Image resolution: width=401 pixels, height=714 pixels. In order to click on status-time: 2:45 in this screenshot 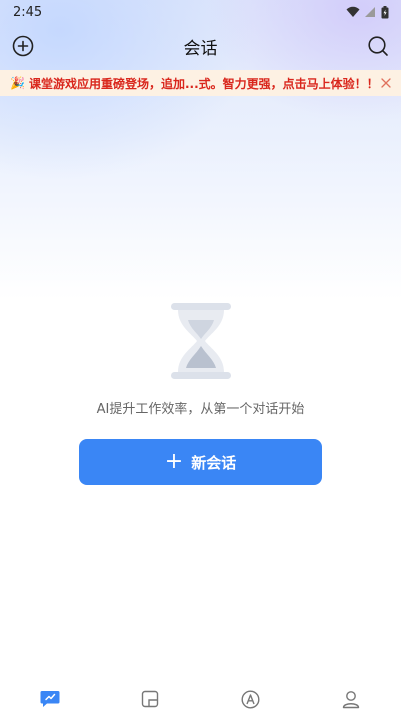, I will do `click(28, 12)`.